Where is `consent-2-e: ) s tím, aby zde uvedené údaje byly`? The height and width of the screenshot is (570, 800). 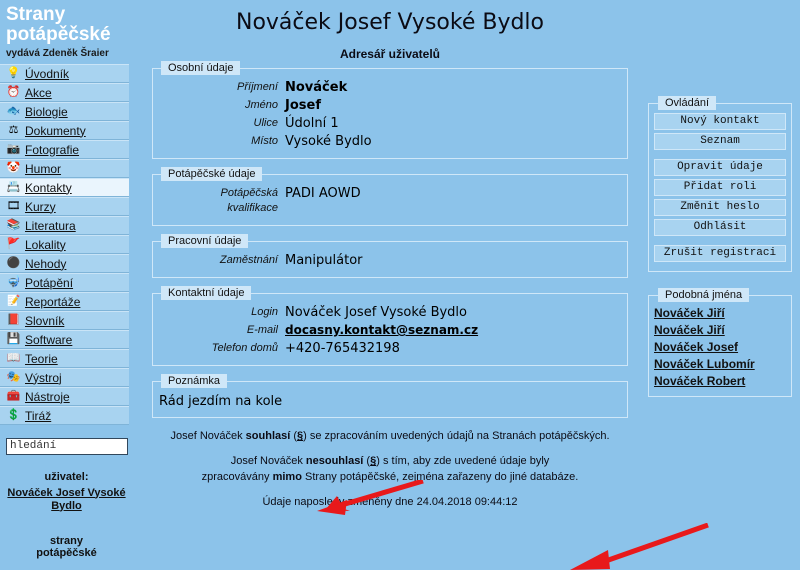 consent-2-e: ) s tím, aby zde uvedené údaje byly is located at coordinates (463, 461).